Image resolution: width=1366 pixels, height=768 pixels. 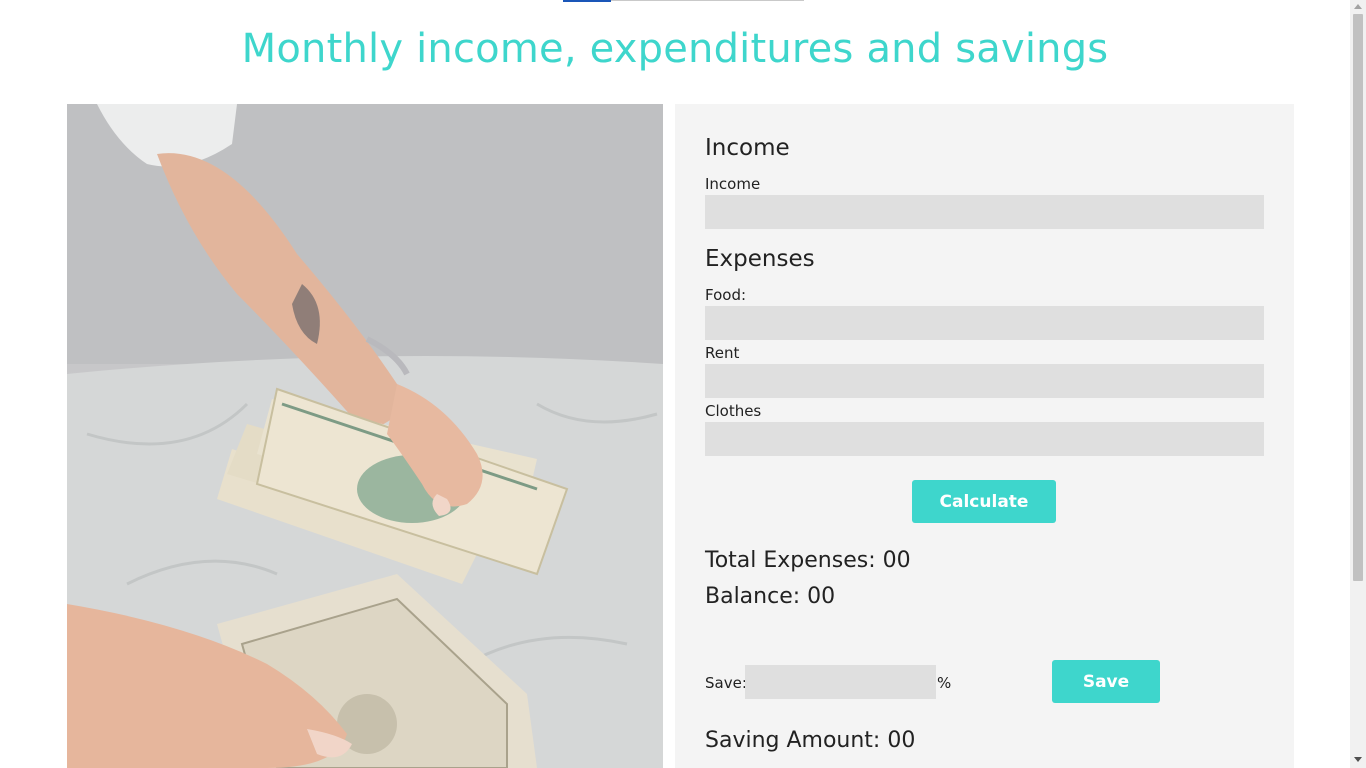 What do you see at coordinates (1358, 297) in the screenshot?
I see `scrollbar-thumb` at bounding box center [1358, 297].